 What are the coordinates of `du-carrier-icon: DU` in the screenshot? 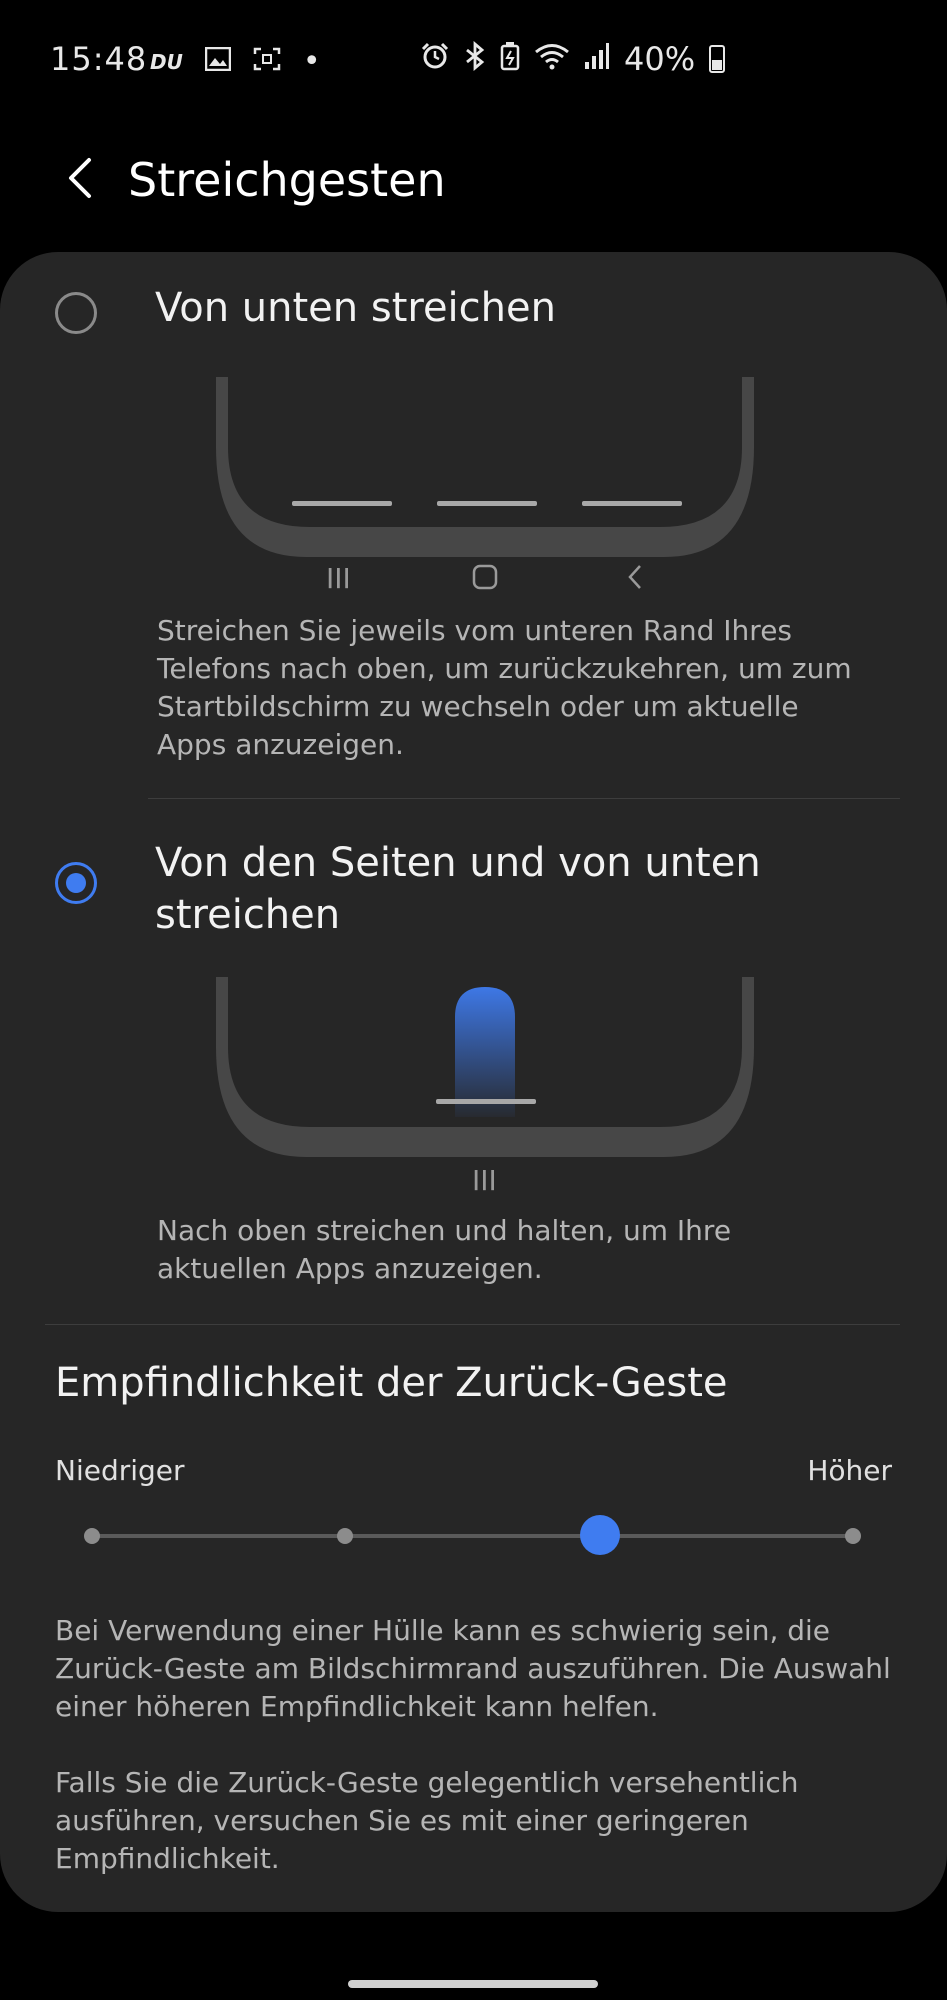 It's located at (166, 61).